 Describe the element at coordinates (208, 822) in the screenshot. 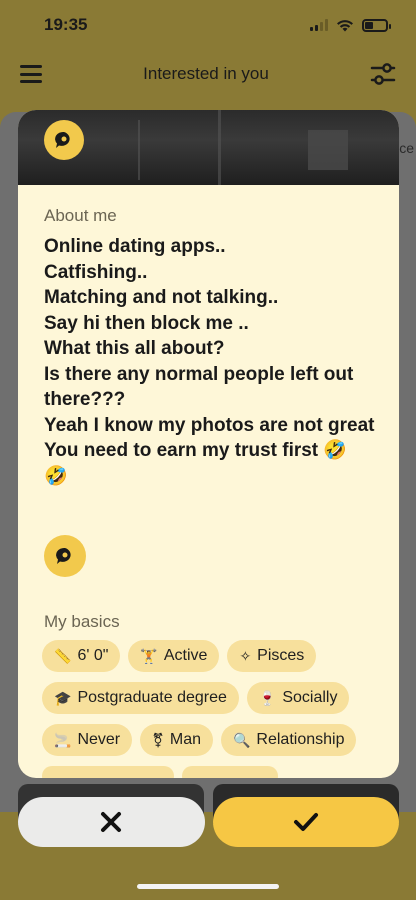

I see `action-bar` at that location.